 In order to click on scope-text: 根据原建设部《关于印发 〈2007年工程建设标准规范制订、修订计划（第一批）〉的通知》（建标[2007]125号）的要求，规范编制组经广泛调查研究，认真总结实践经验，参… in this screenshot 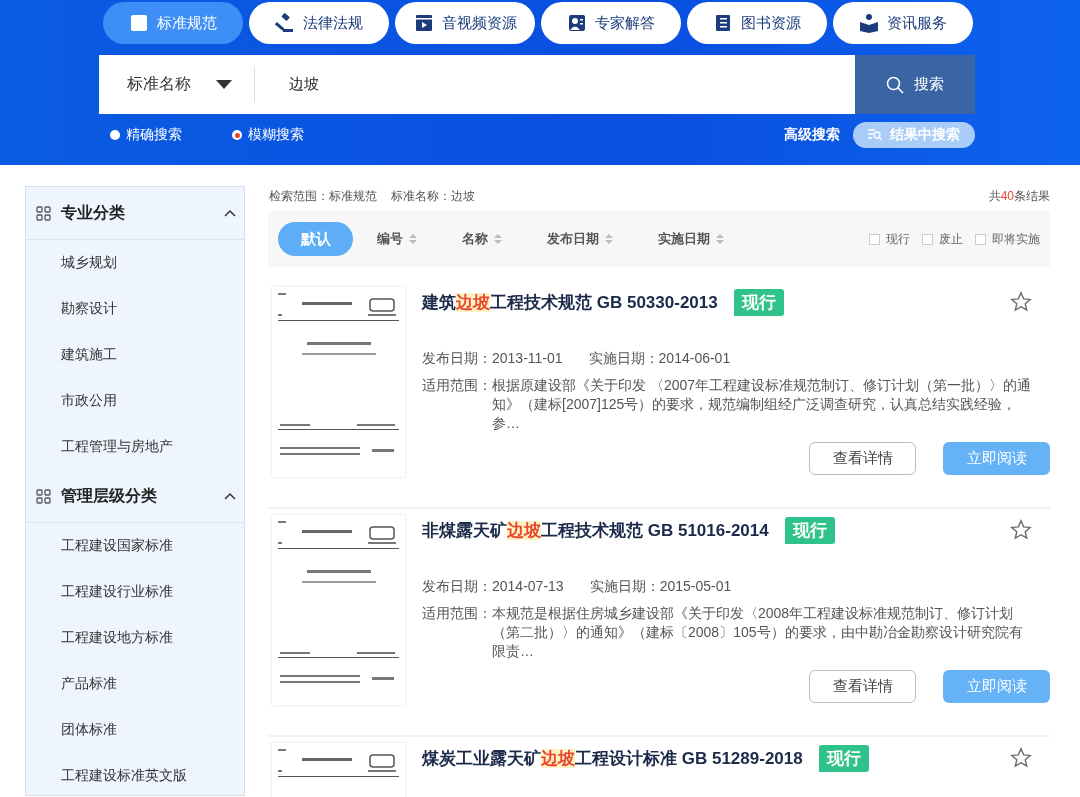, I will do `click(762, 404)`.